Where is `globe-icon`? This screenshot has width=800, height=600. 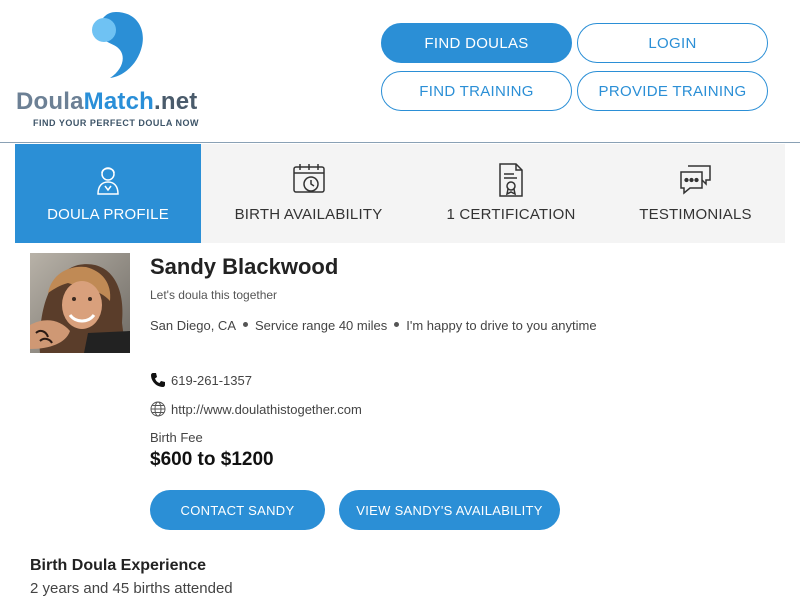 globe-icon is located at coordinates (158, 409).